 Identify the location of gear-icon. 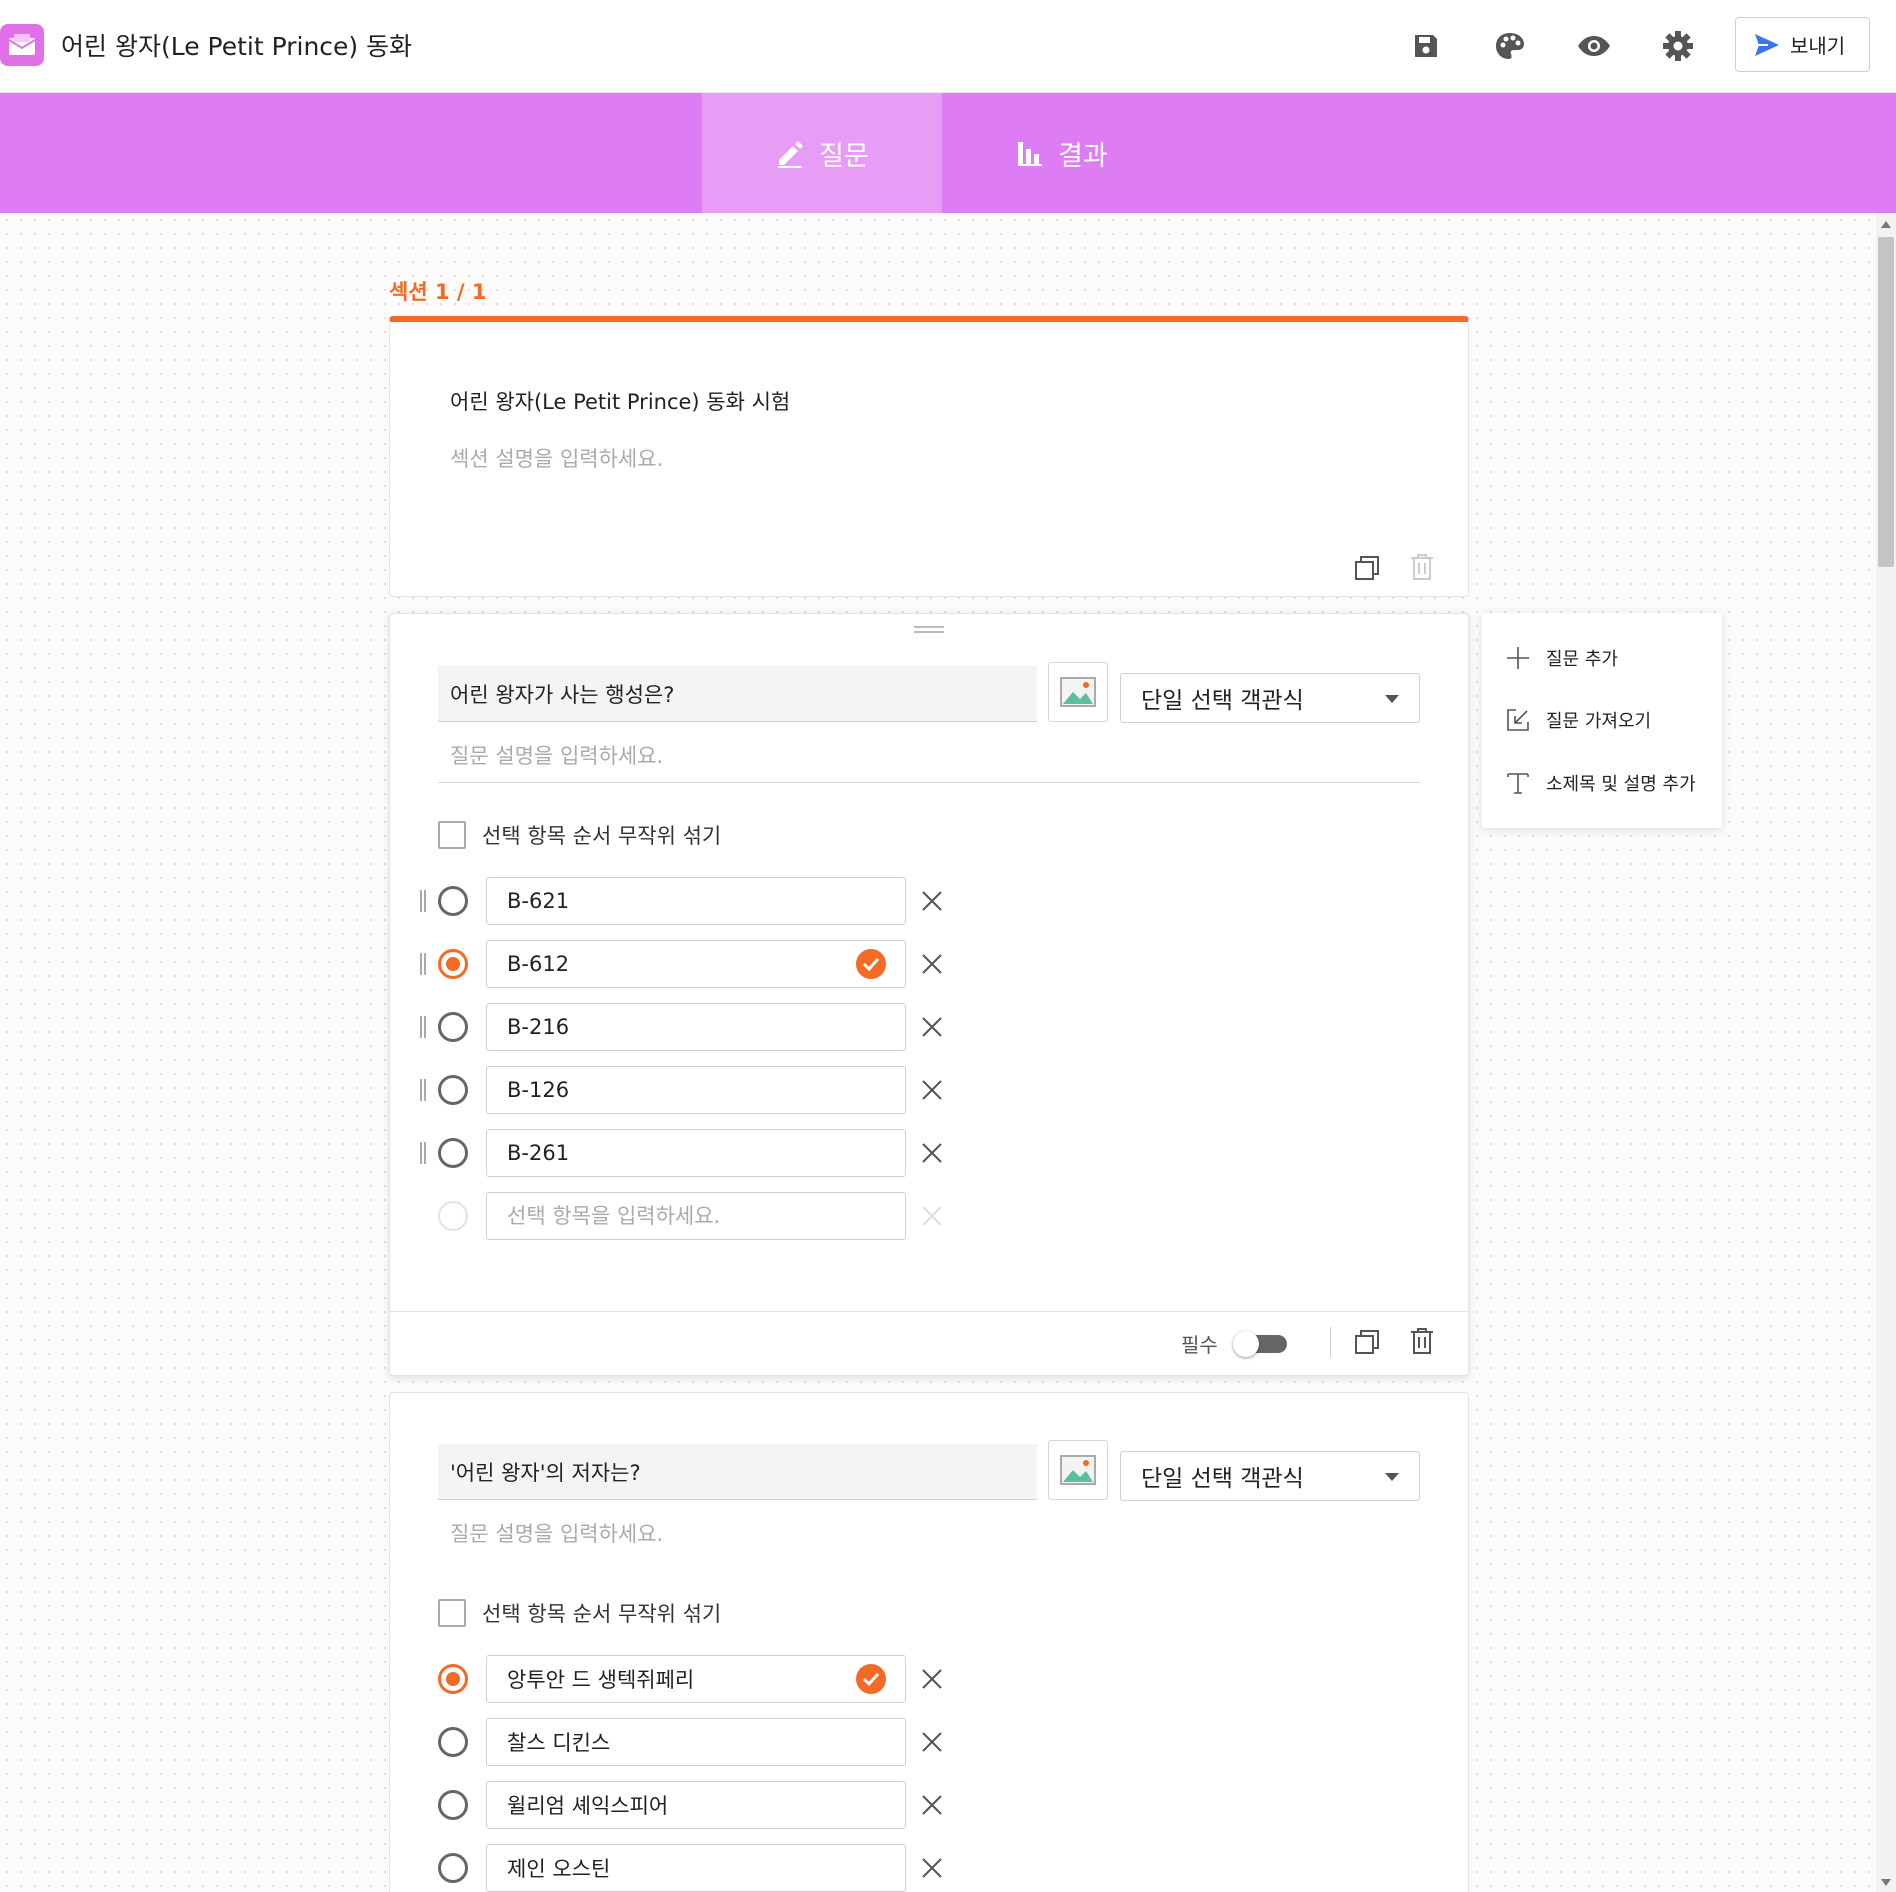
(1678, 46).